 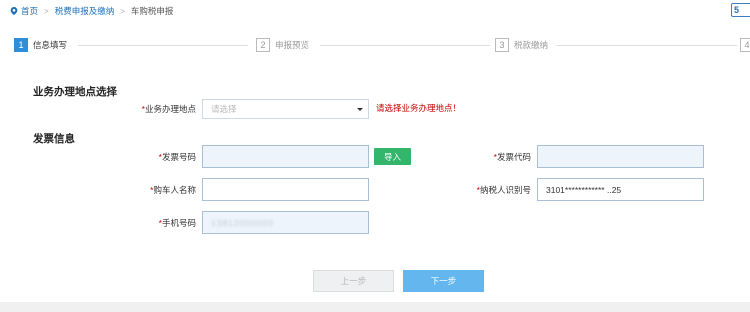 What do you see at coordinates (168, 109) in the screenshot?
I see `location-label: *业务办理地点` at bounding box center [168, 109].